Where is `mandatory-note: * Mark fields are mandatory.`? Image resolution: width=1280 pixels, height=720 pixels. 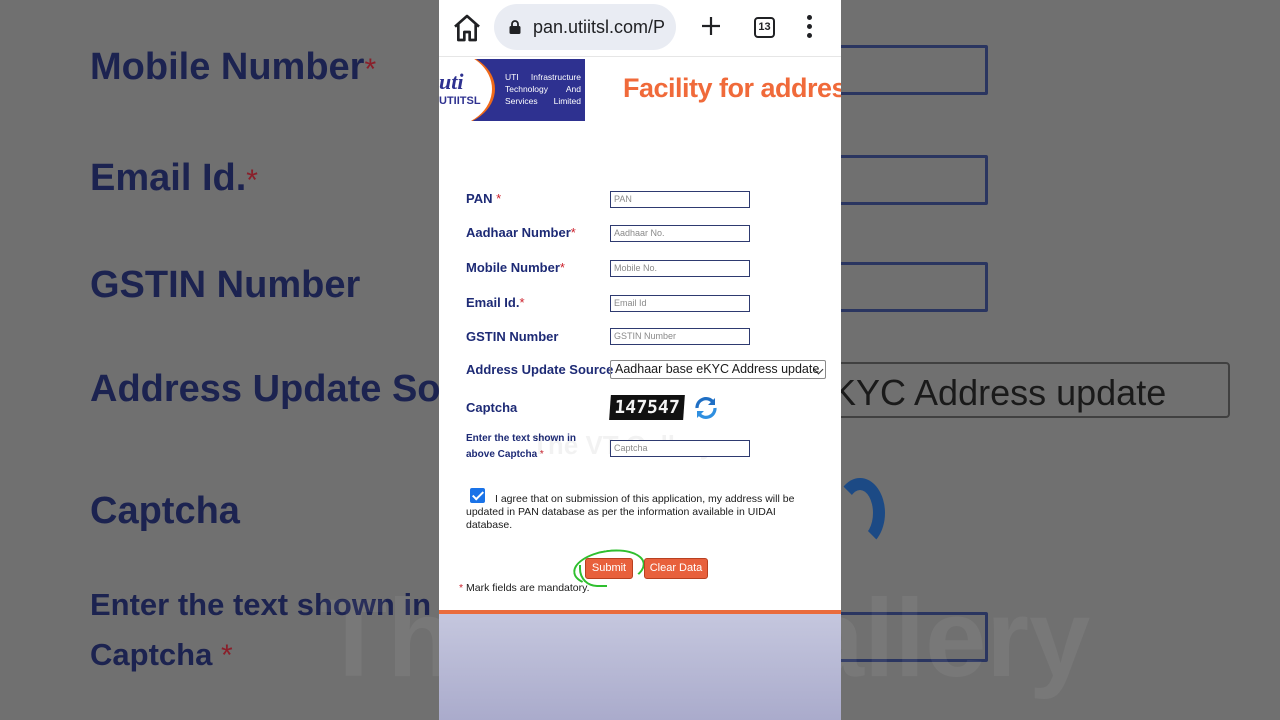
mandatory-note: * Mark fields are mandatory. is located at coordinates (524, 588).